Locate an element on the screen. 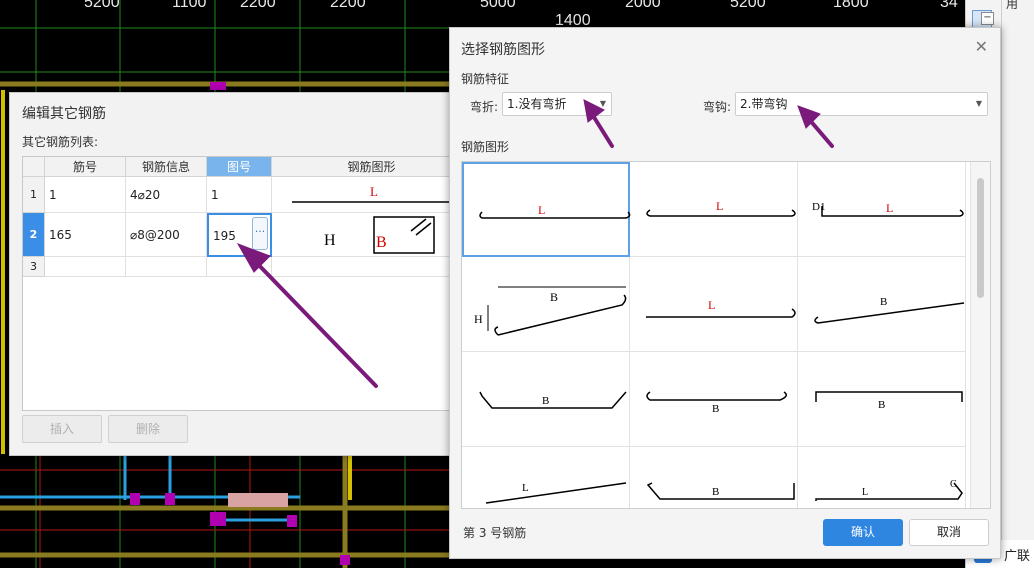 The image size is (1034, 568). bend-label: 弯折: is located at coordinates (484, 107).